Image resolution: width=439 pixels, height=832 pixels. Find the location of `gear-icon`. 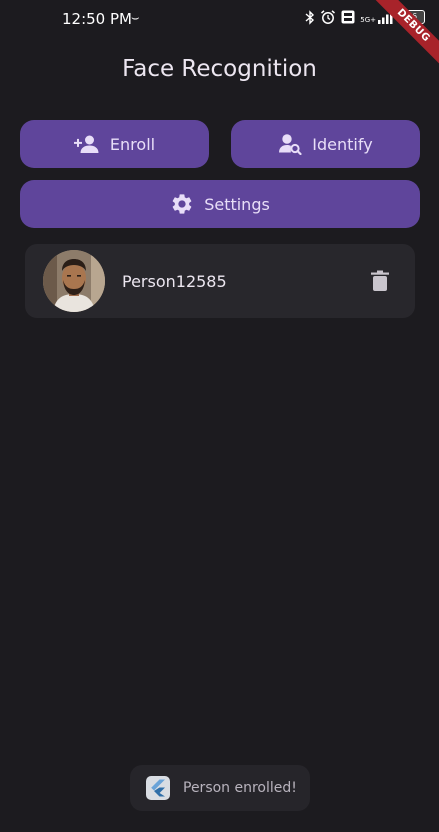

gear-icon is located at coordinates (182, 204).